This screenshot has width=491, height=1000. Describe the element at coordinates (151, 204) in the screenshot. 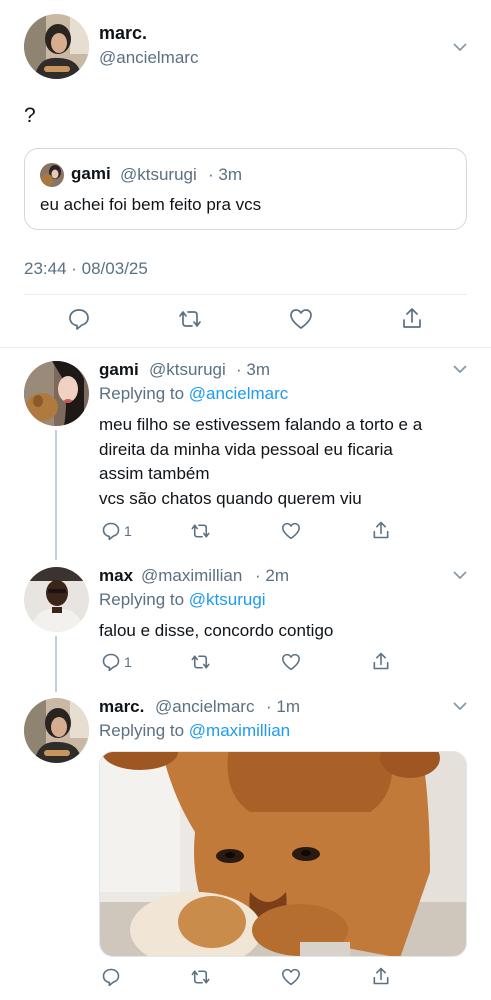

I see `quoted-text: eu achei foi bem feito pra vcs` at that location.